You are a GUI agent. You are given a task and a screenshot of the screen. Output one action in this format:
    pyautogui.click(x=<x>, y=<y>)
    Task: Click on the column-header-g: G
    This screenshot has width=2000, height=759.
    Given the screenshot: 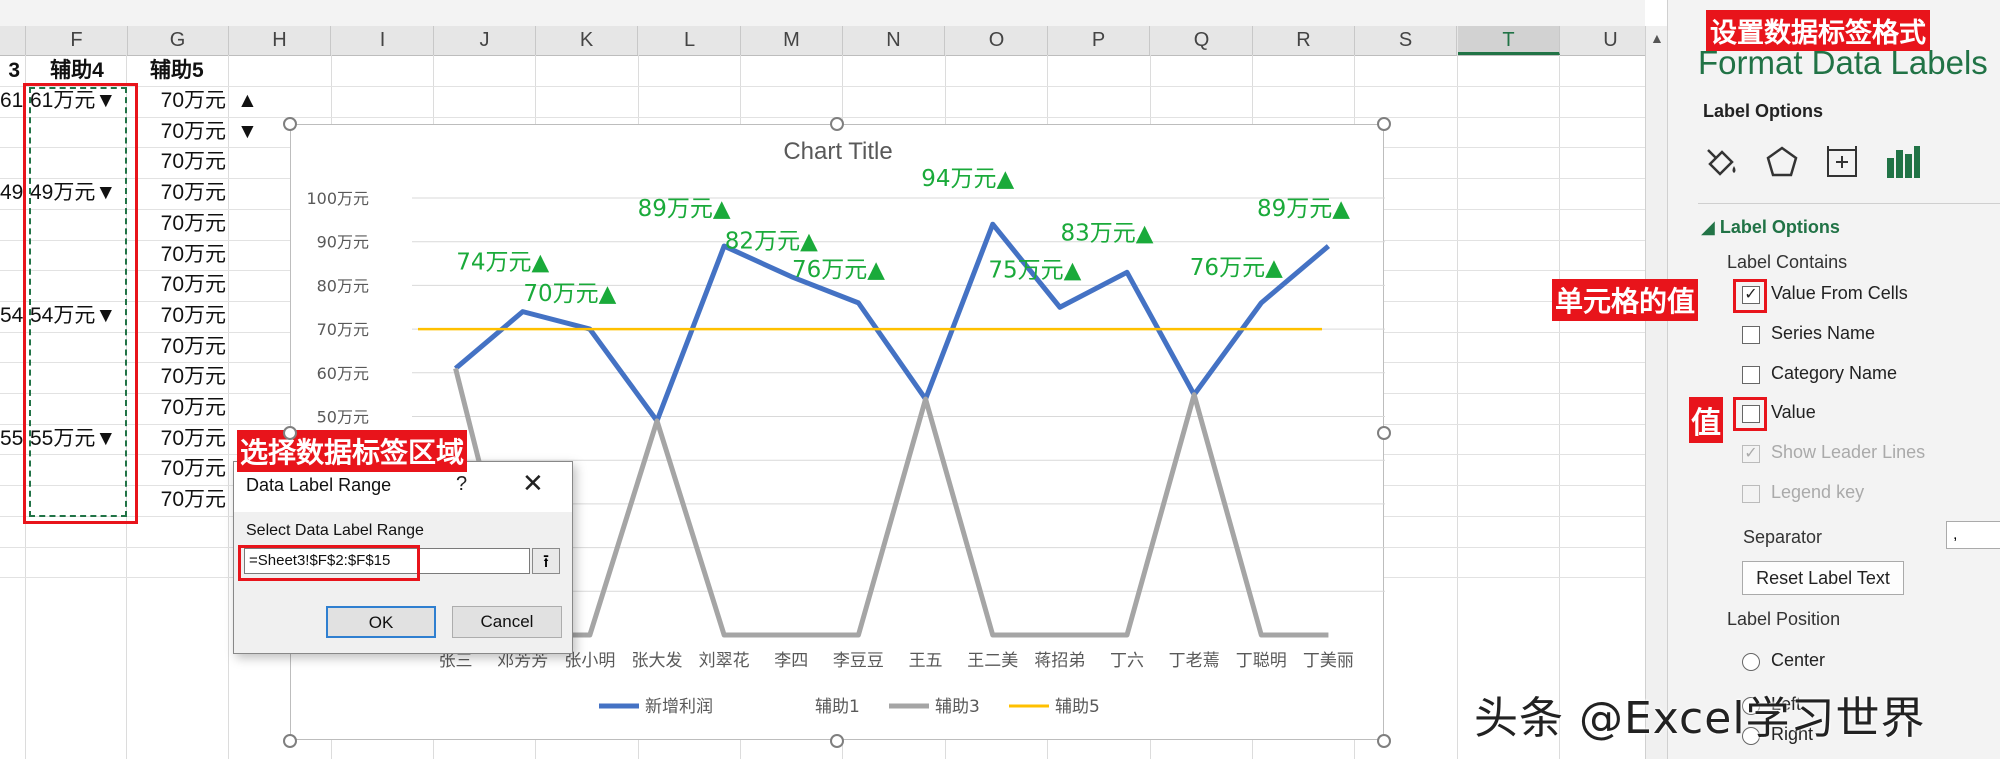 What is the action you would take?
    pyautogui.click(x=178, y=40)
    